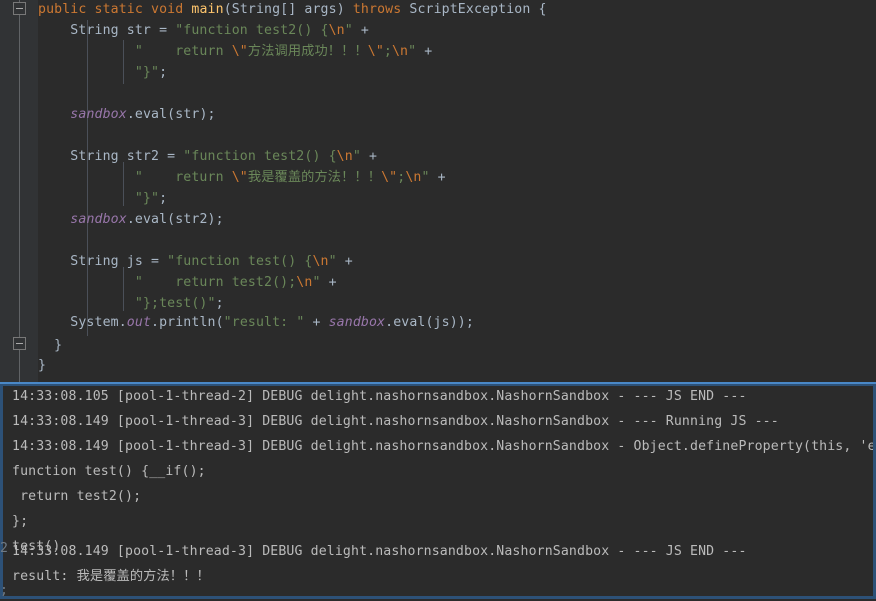 Image resolution: width=876 pixels, height=601 pixels. I want to click on code-token: String js =, so click(103, 261).